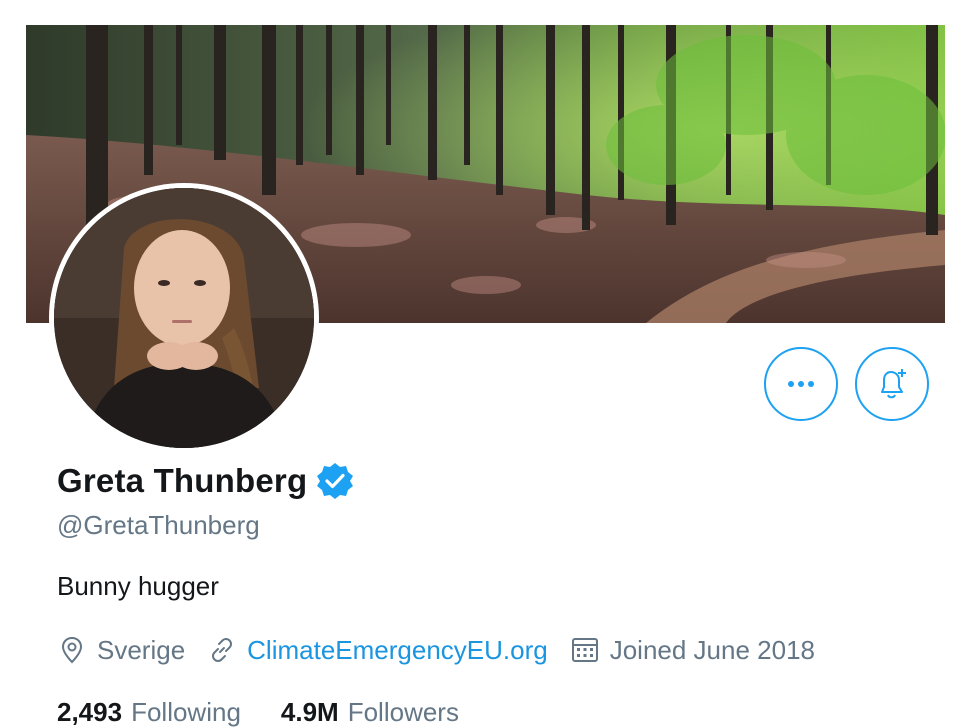  I want to click on link-icon, so click(222, 650).